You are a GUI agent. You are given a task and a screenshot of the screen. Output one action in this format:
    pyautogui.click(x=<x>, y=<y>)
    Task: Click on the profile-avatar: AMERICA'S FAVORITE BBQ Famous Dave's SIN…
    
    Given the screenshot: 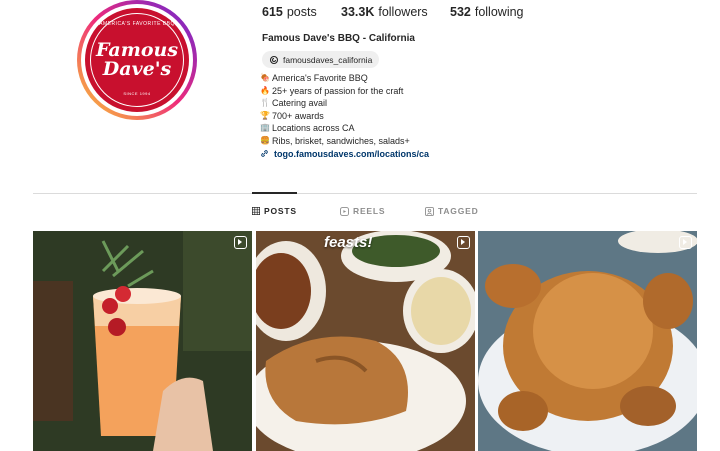 What is the action you would take?
    pyautogui.click(x=137, y=60)
    